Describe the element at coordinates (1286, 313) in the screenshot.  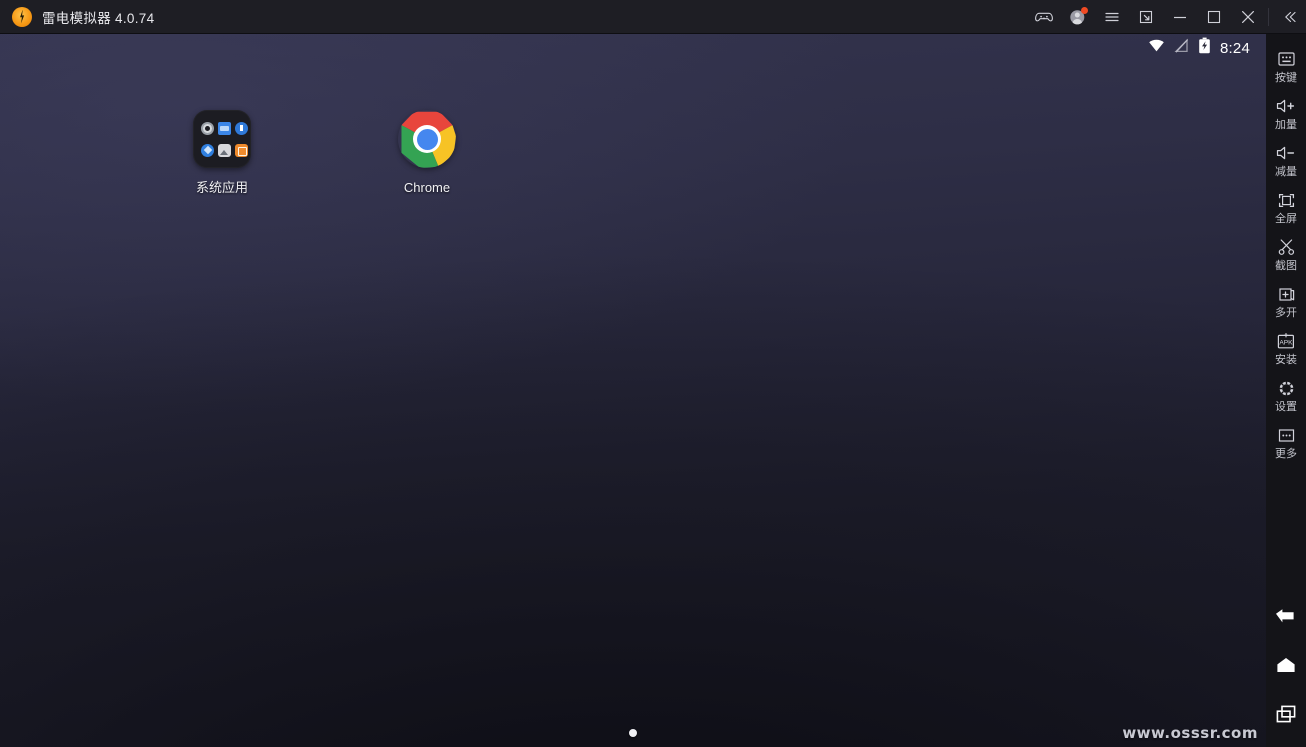
I see `toolbar-item-label: 多开` at that location.